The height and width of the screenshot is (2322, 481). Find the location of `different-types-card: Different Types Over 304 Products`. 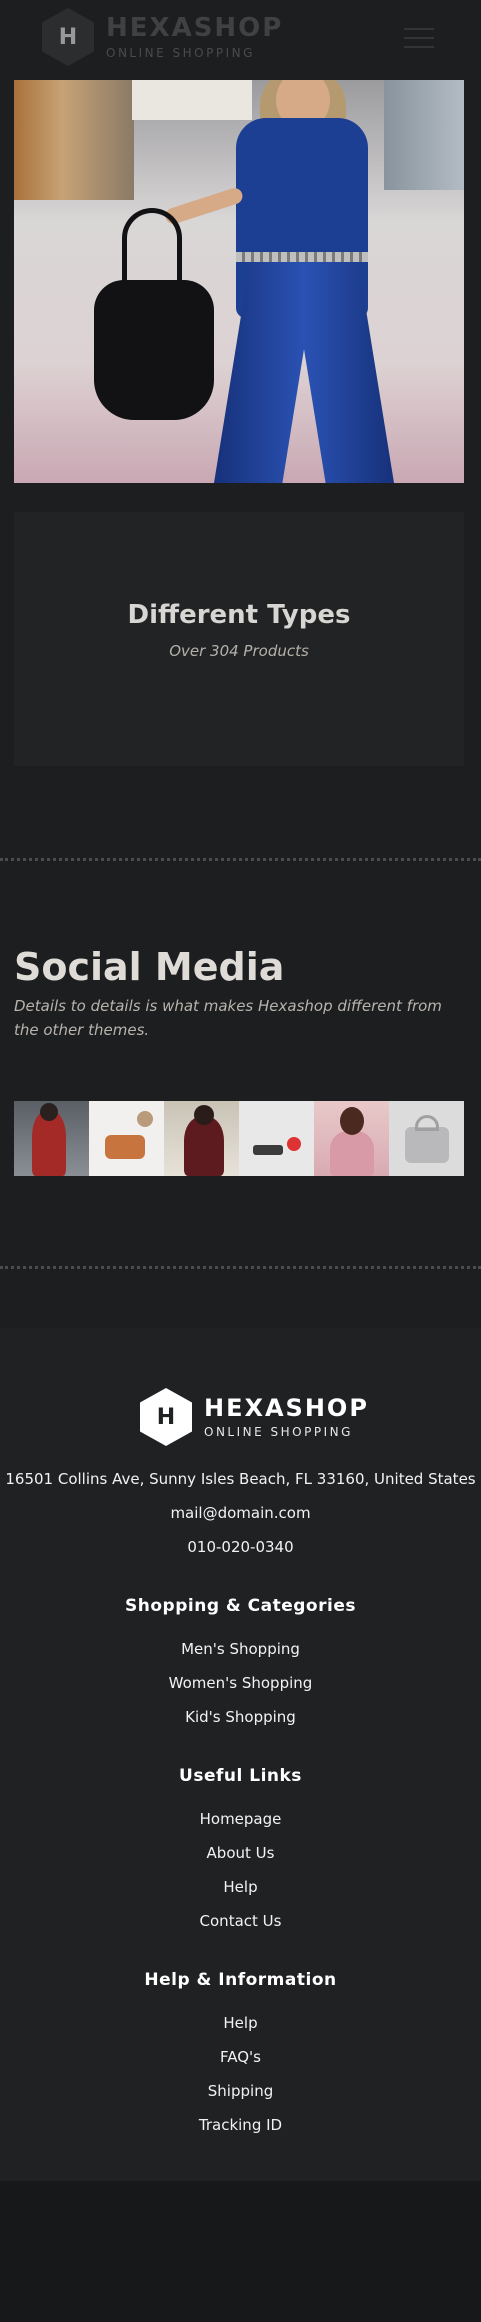

different-types-card: Different Types Over 304 Products is located at coordinates (239, 639).